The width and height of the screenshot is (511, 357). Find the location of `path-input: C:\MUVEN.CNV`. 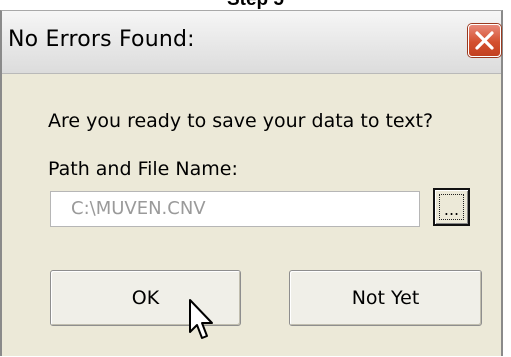

path-input: C:\MUVEN.CNV is located at coordinates (235, 209).